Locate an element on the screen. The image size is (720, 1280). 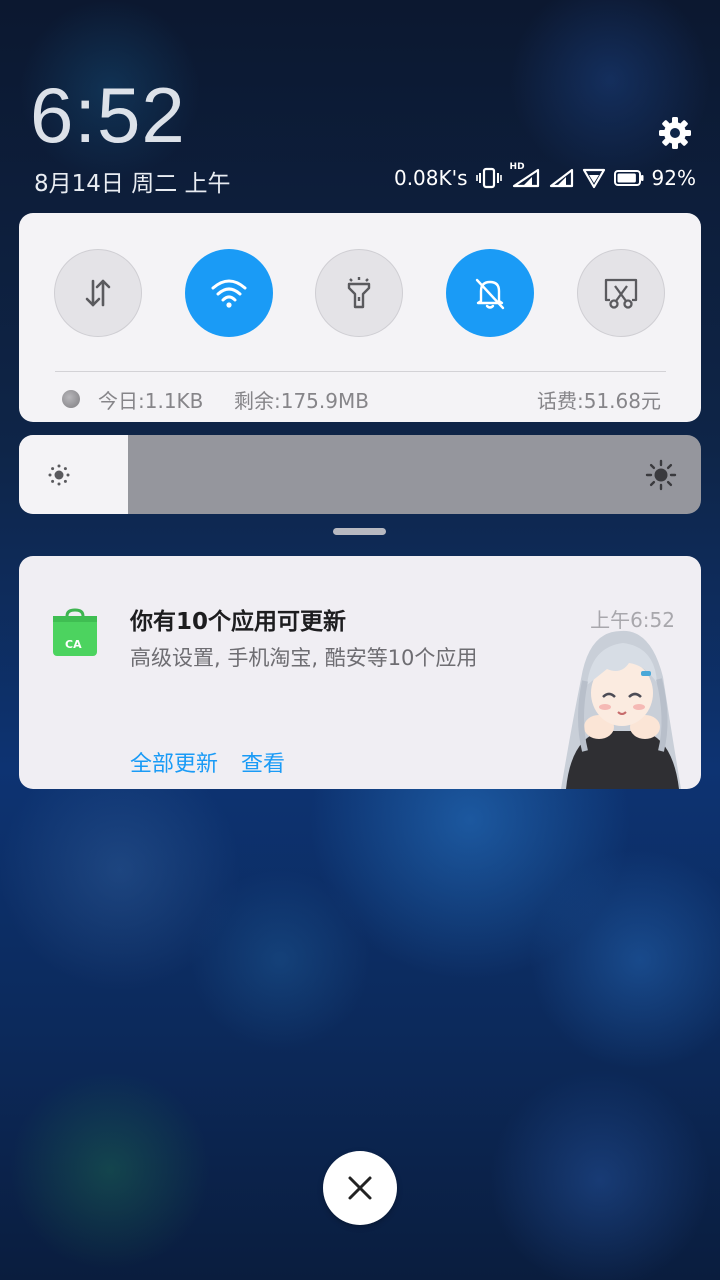
brightness-slider is located at coordinates (360, 474).